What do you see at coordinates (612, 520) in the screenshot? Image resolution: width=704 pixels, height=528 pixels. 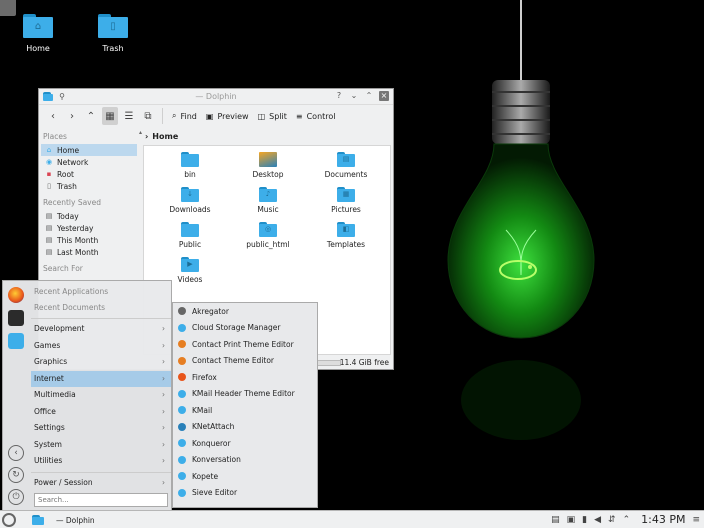 I see `network-icon: ⇵` at bounding box center [612, 520].